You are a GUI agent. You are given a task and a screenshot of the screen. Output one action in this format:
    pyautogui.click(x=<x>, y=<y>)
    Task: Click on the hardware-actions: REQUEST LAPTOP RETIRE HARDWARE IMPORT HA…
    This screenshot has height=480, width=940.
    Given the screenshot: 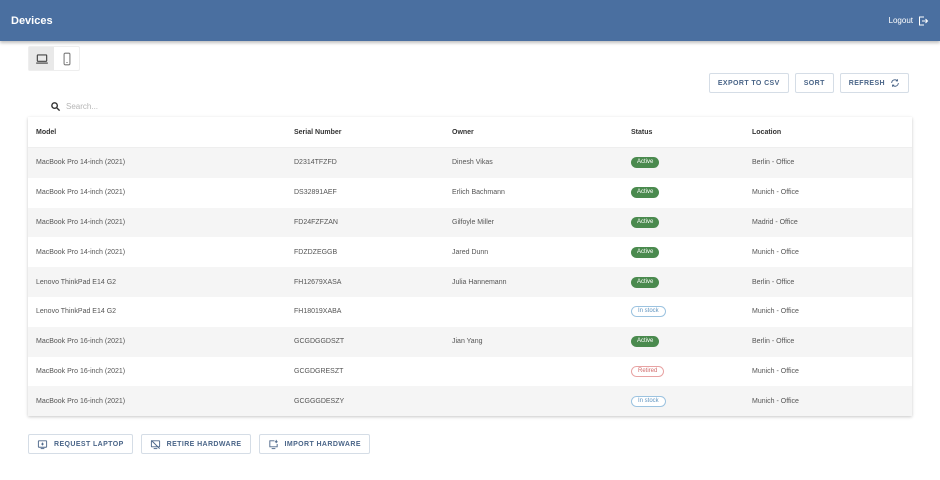 What is the action you would take?
    pyautogui.click(x=199, y=444)
    